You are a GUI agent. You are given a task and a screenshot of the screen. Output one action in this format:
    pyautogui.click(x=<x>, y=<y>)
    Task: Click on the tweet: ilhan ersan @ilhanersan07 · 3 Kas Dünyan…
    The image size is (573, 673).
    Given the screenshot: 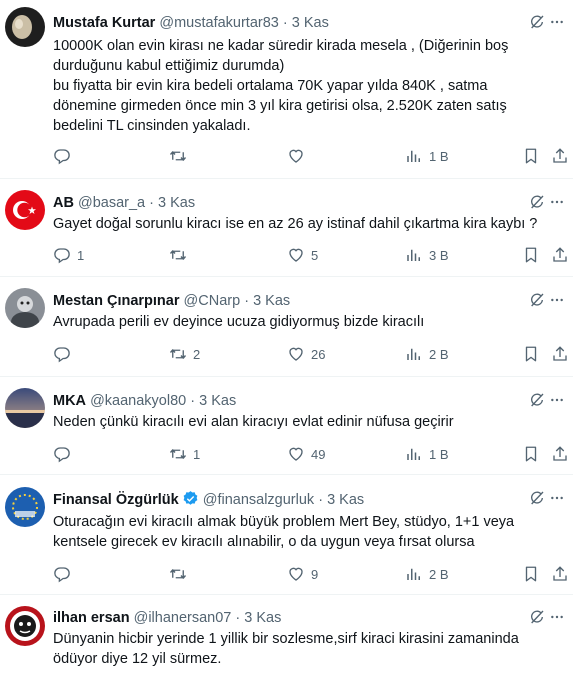 What is the action you would take?
    pyautogui.click(x=286, y=633)
    